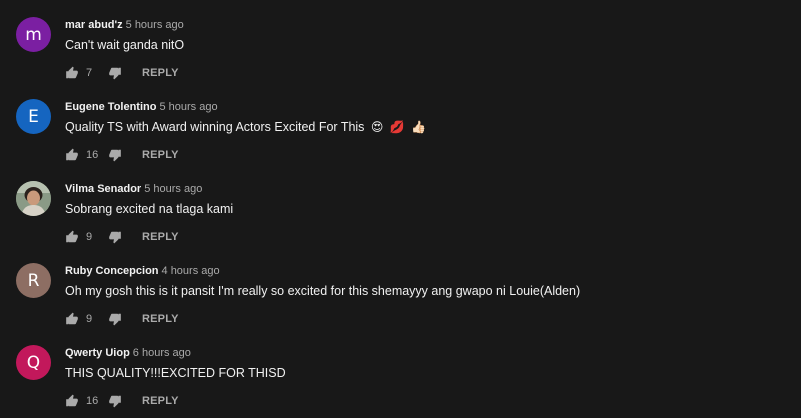  What do you see at coordinates (33, 34) in the screenshot?
I see `avatar: m` at bounding box center [33, 34].